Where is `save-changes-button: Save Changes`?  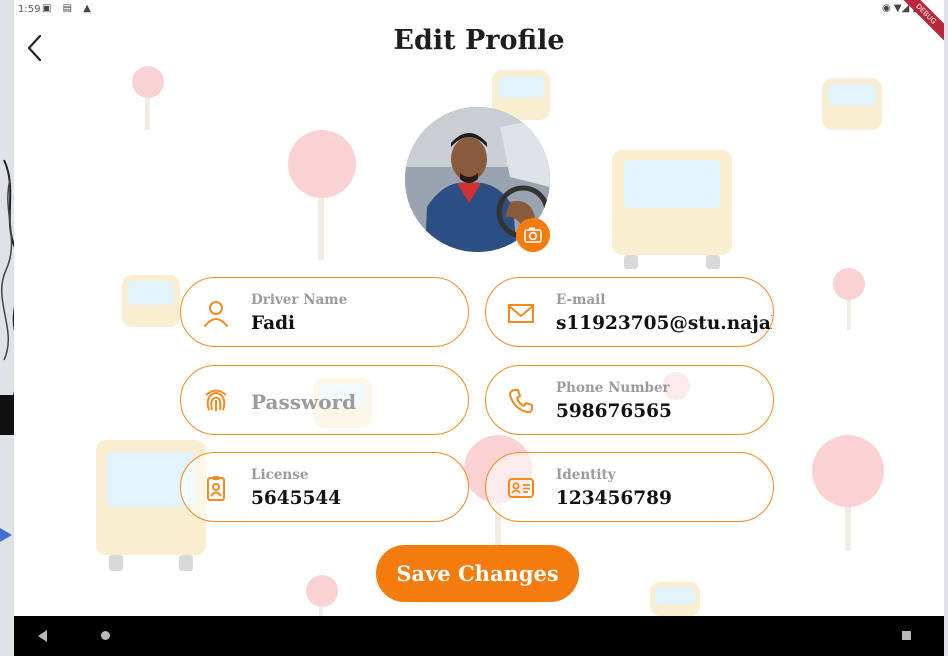 save-changes-button: Save Changes is located at coordinates (477, 573).